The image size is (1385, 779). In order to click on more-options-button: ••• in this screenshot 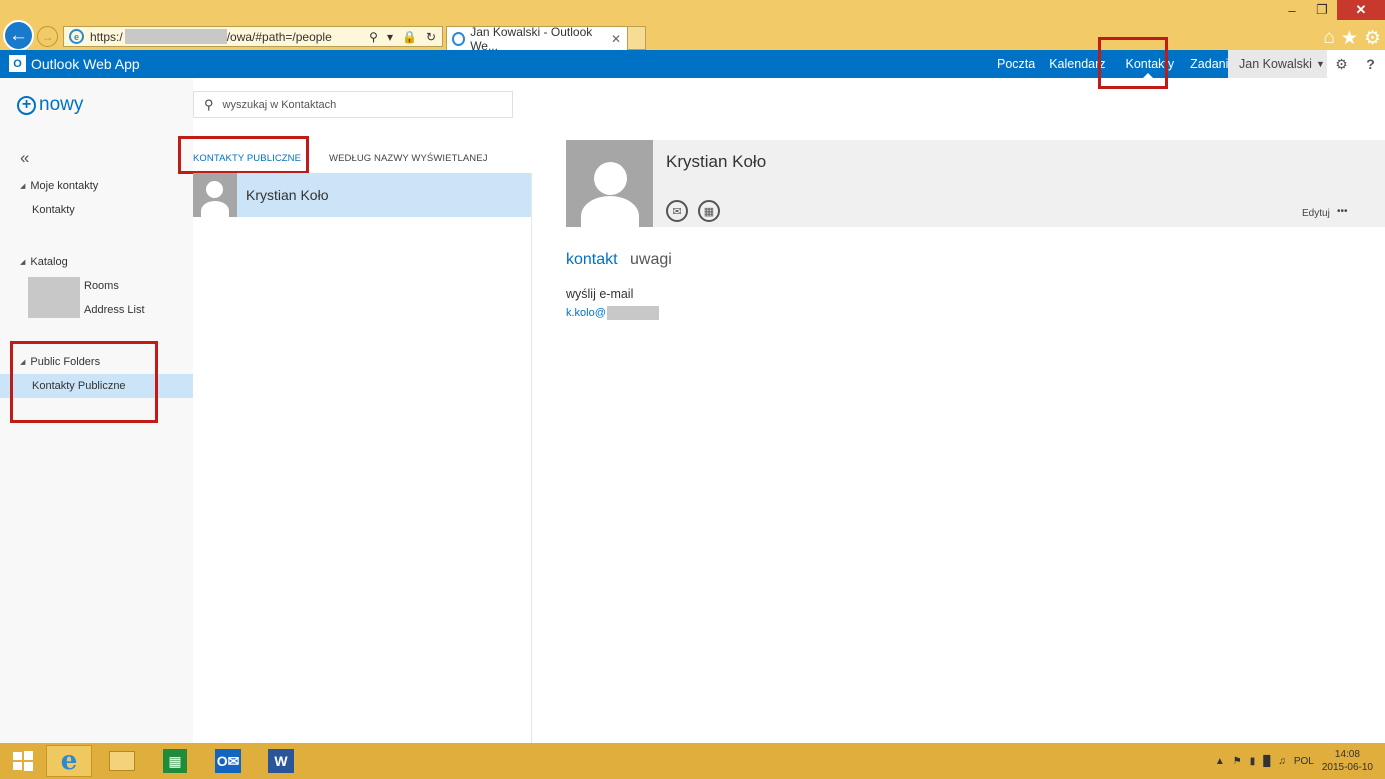, I will do `click(1342, 211)`.